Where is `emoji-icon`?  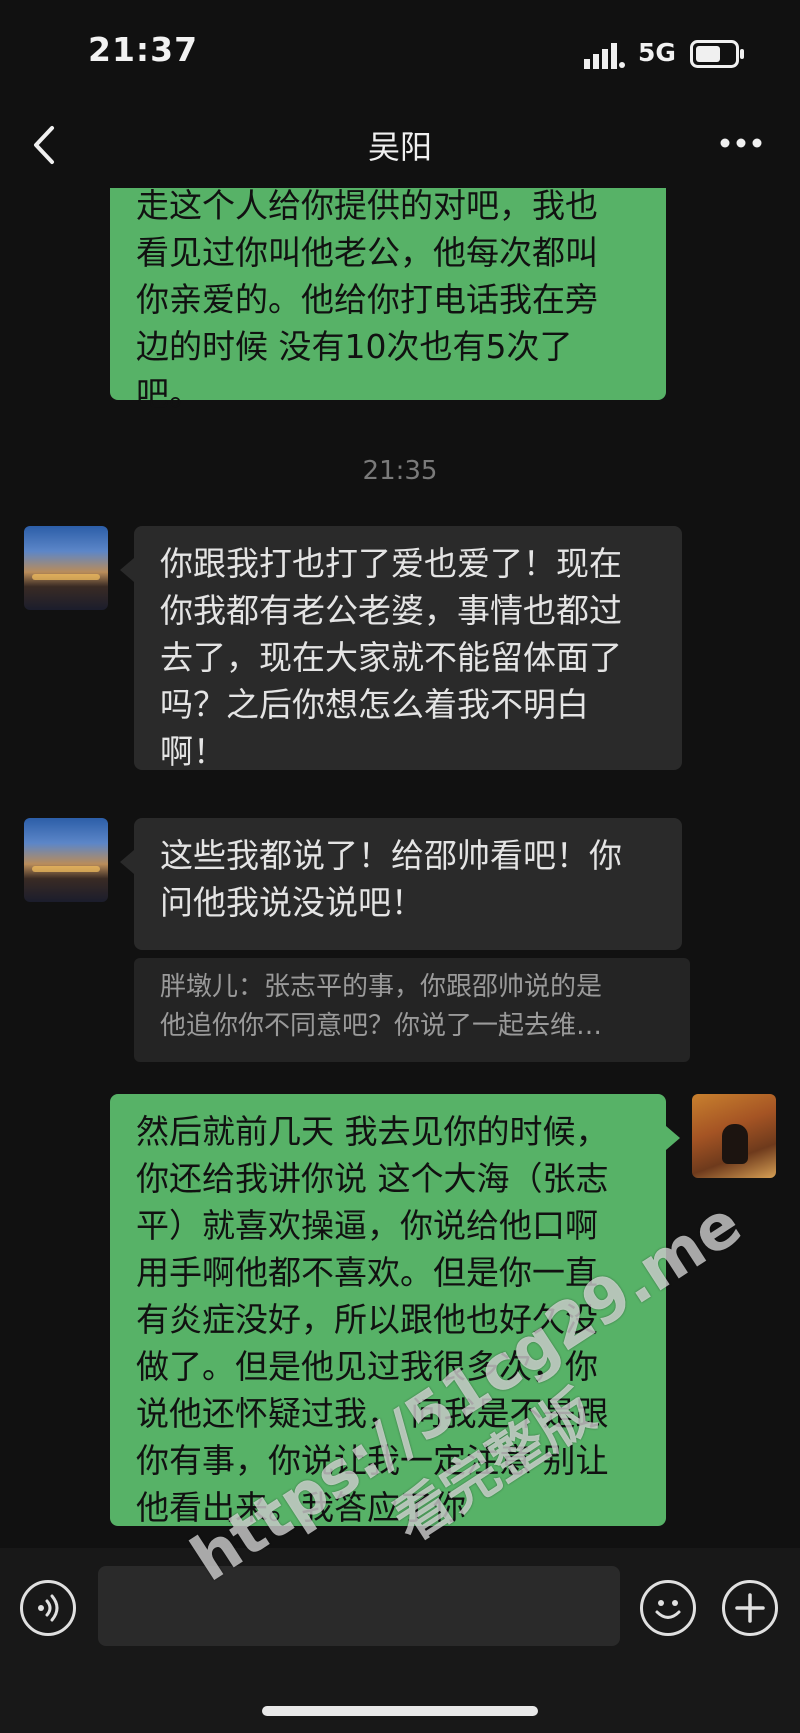 emoji-icon is located at coordinates (668, 1609).